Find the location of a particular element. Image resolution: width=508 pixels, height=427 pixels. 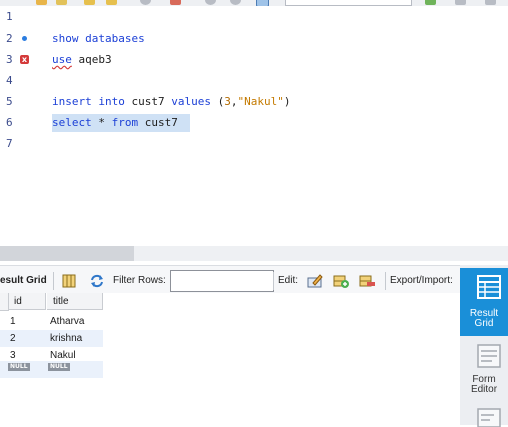

edit-label: Edit: is located at coordinates (288, 280).